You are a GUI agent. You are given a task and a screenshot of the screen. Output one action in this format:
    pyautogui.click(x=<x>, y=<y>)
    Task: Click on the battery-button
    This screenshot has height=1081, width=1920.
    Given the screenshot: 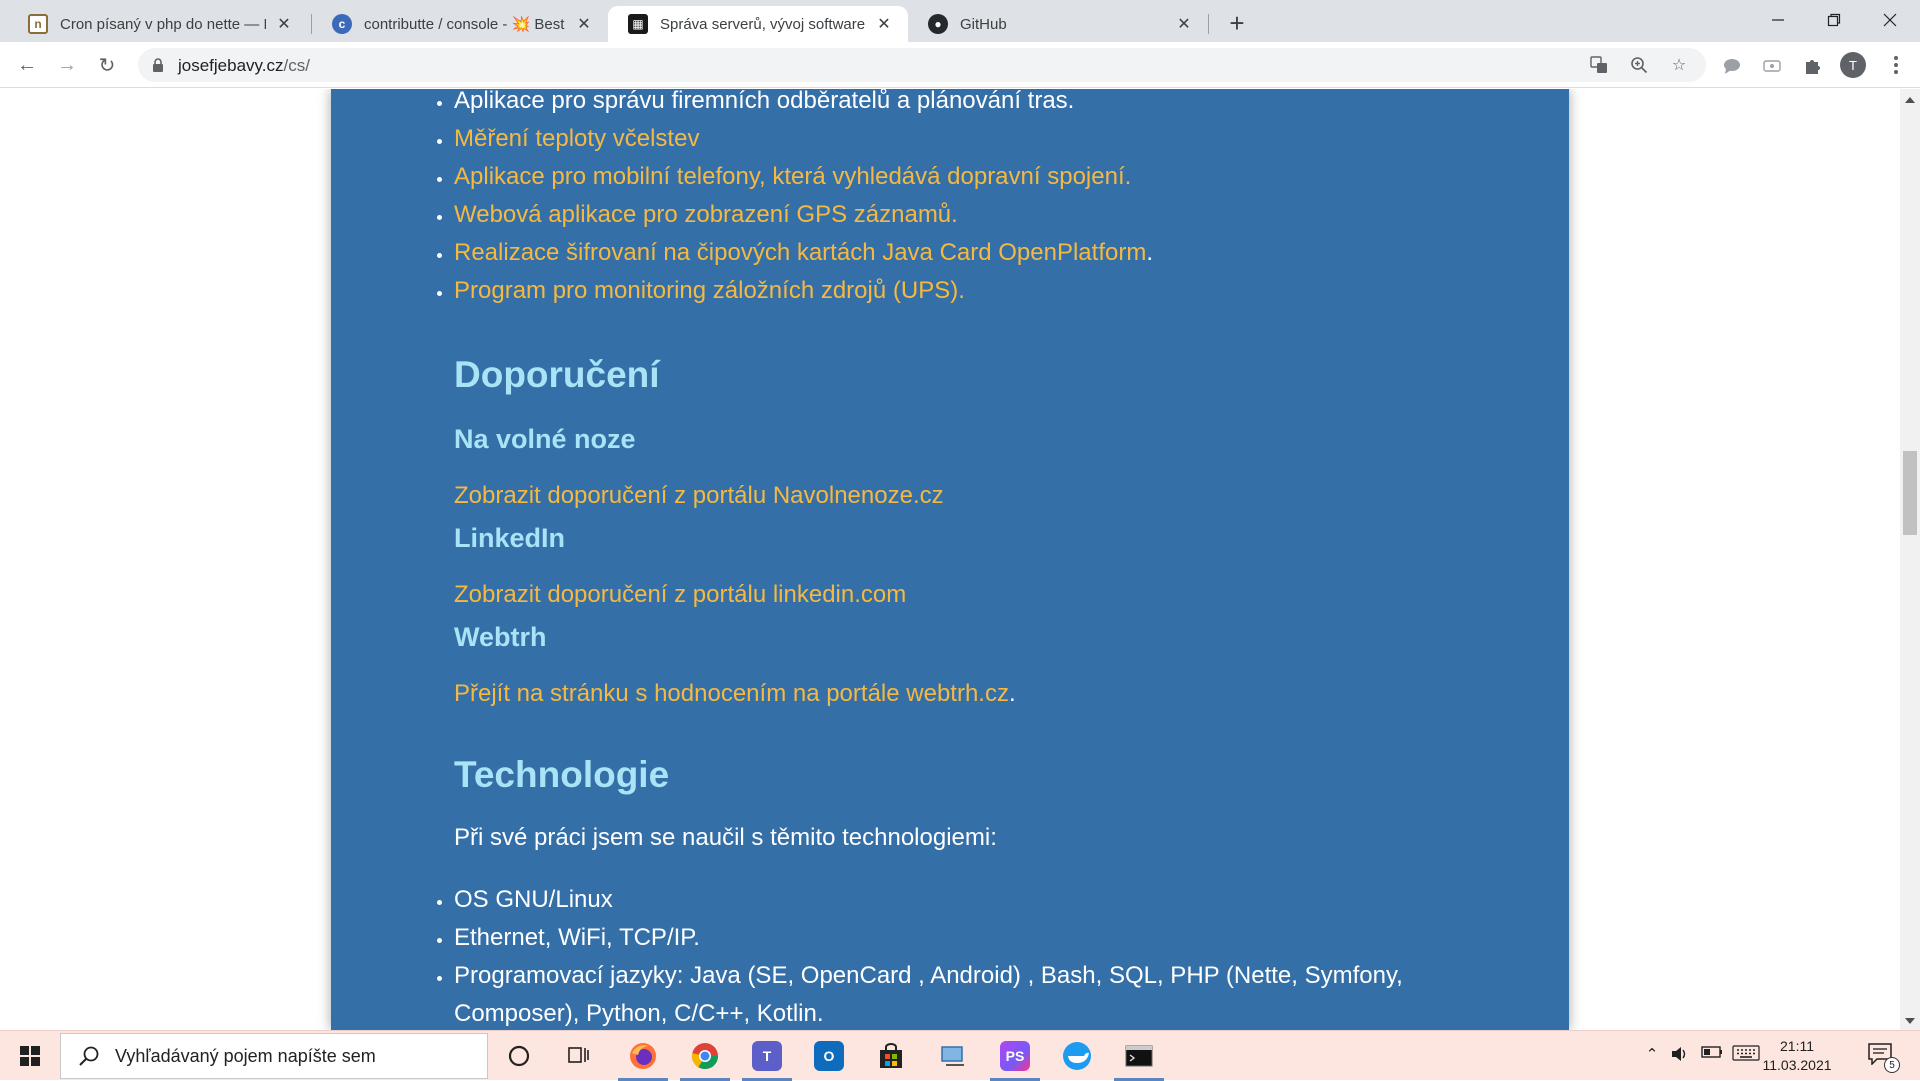 What is the action you would take?
    pyautogui.click(x=1712, y=1052)
    